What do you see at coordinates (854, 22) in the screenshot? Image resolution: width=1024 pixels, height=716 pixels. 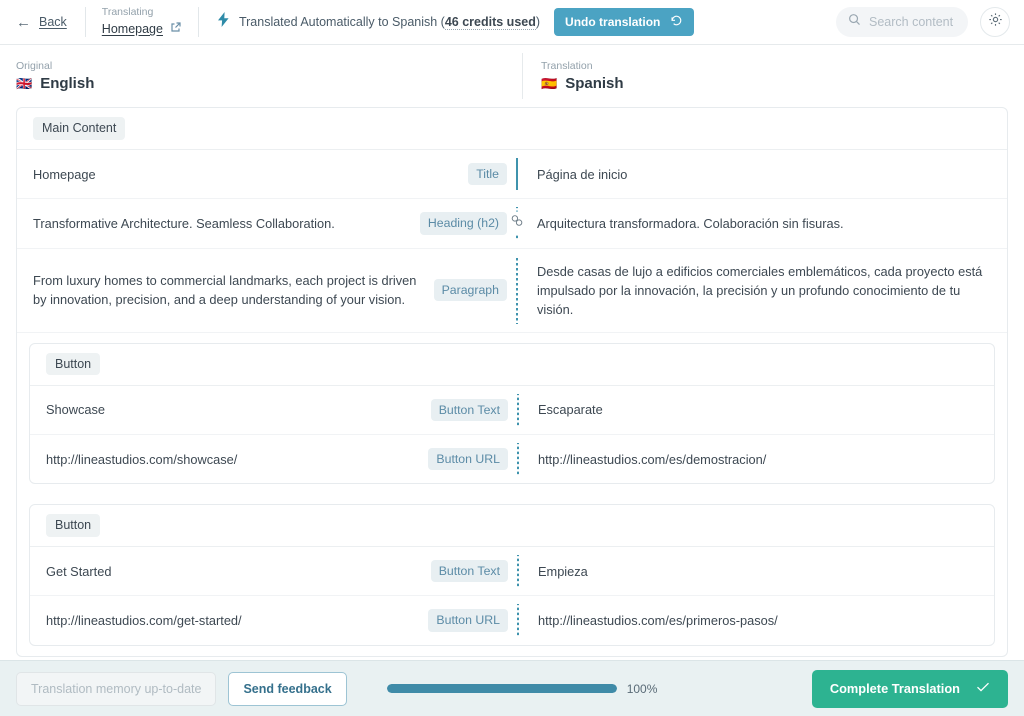 I see `search-icon` at bounding box center [854, 22].